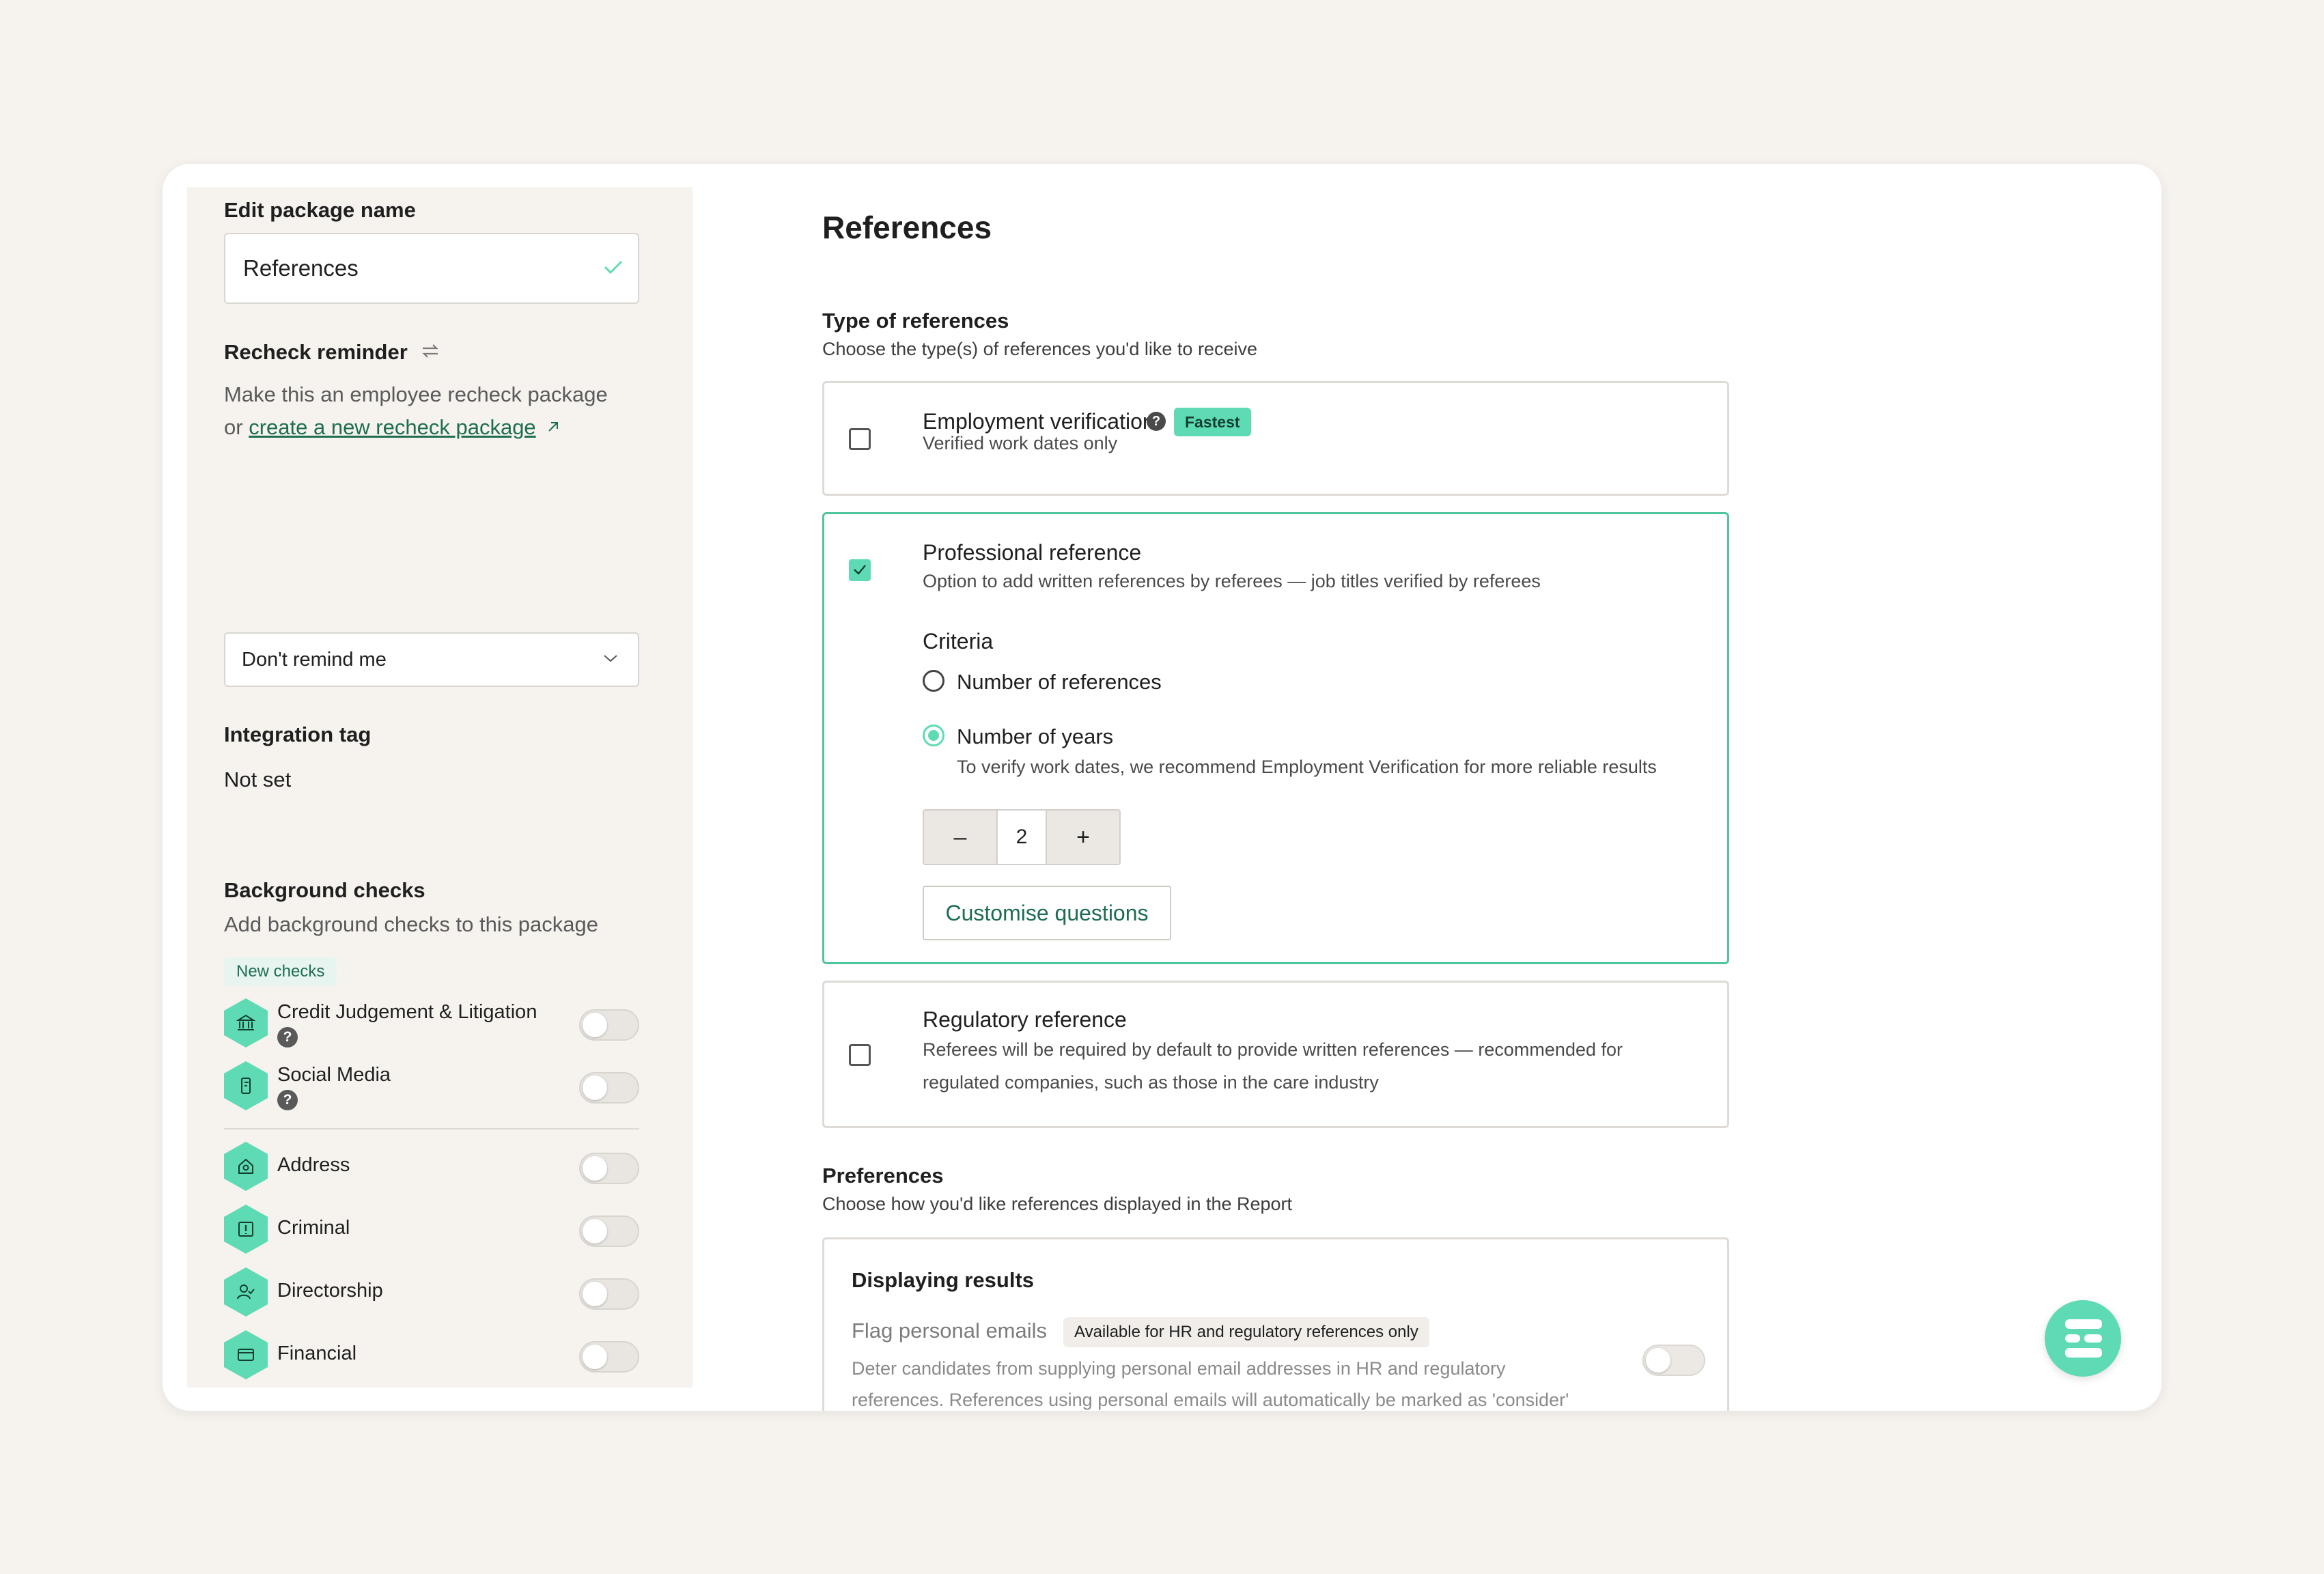 Image resolution: width=2324 pixels, height=1574 pixels. I want to click on type-of-references-title: Type of references, so click(915, 321).